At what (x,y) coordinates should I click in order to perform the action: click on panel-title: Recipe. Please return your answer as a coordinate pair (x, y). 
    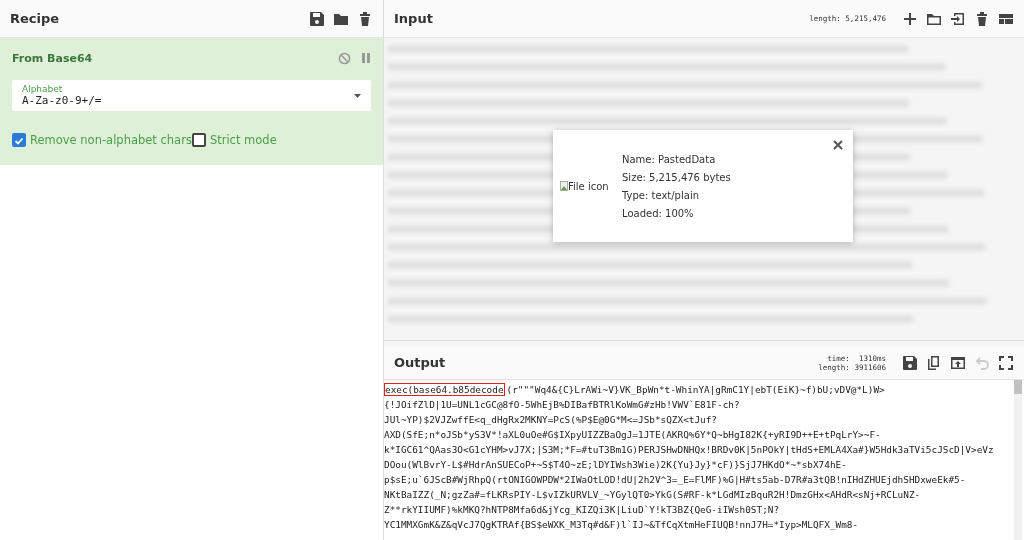
    Looking at the image, I should click on (35, 18).